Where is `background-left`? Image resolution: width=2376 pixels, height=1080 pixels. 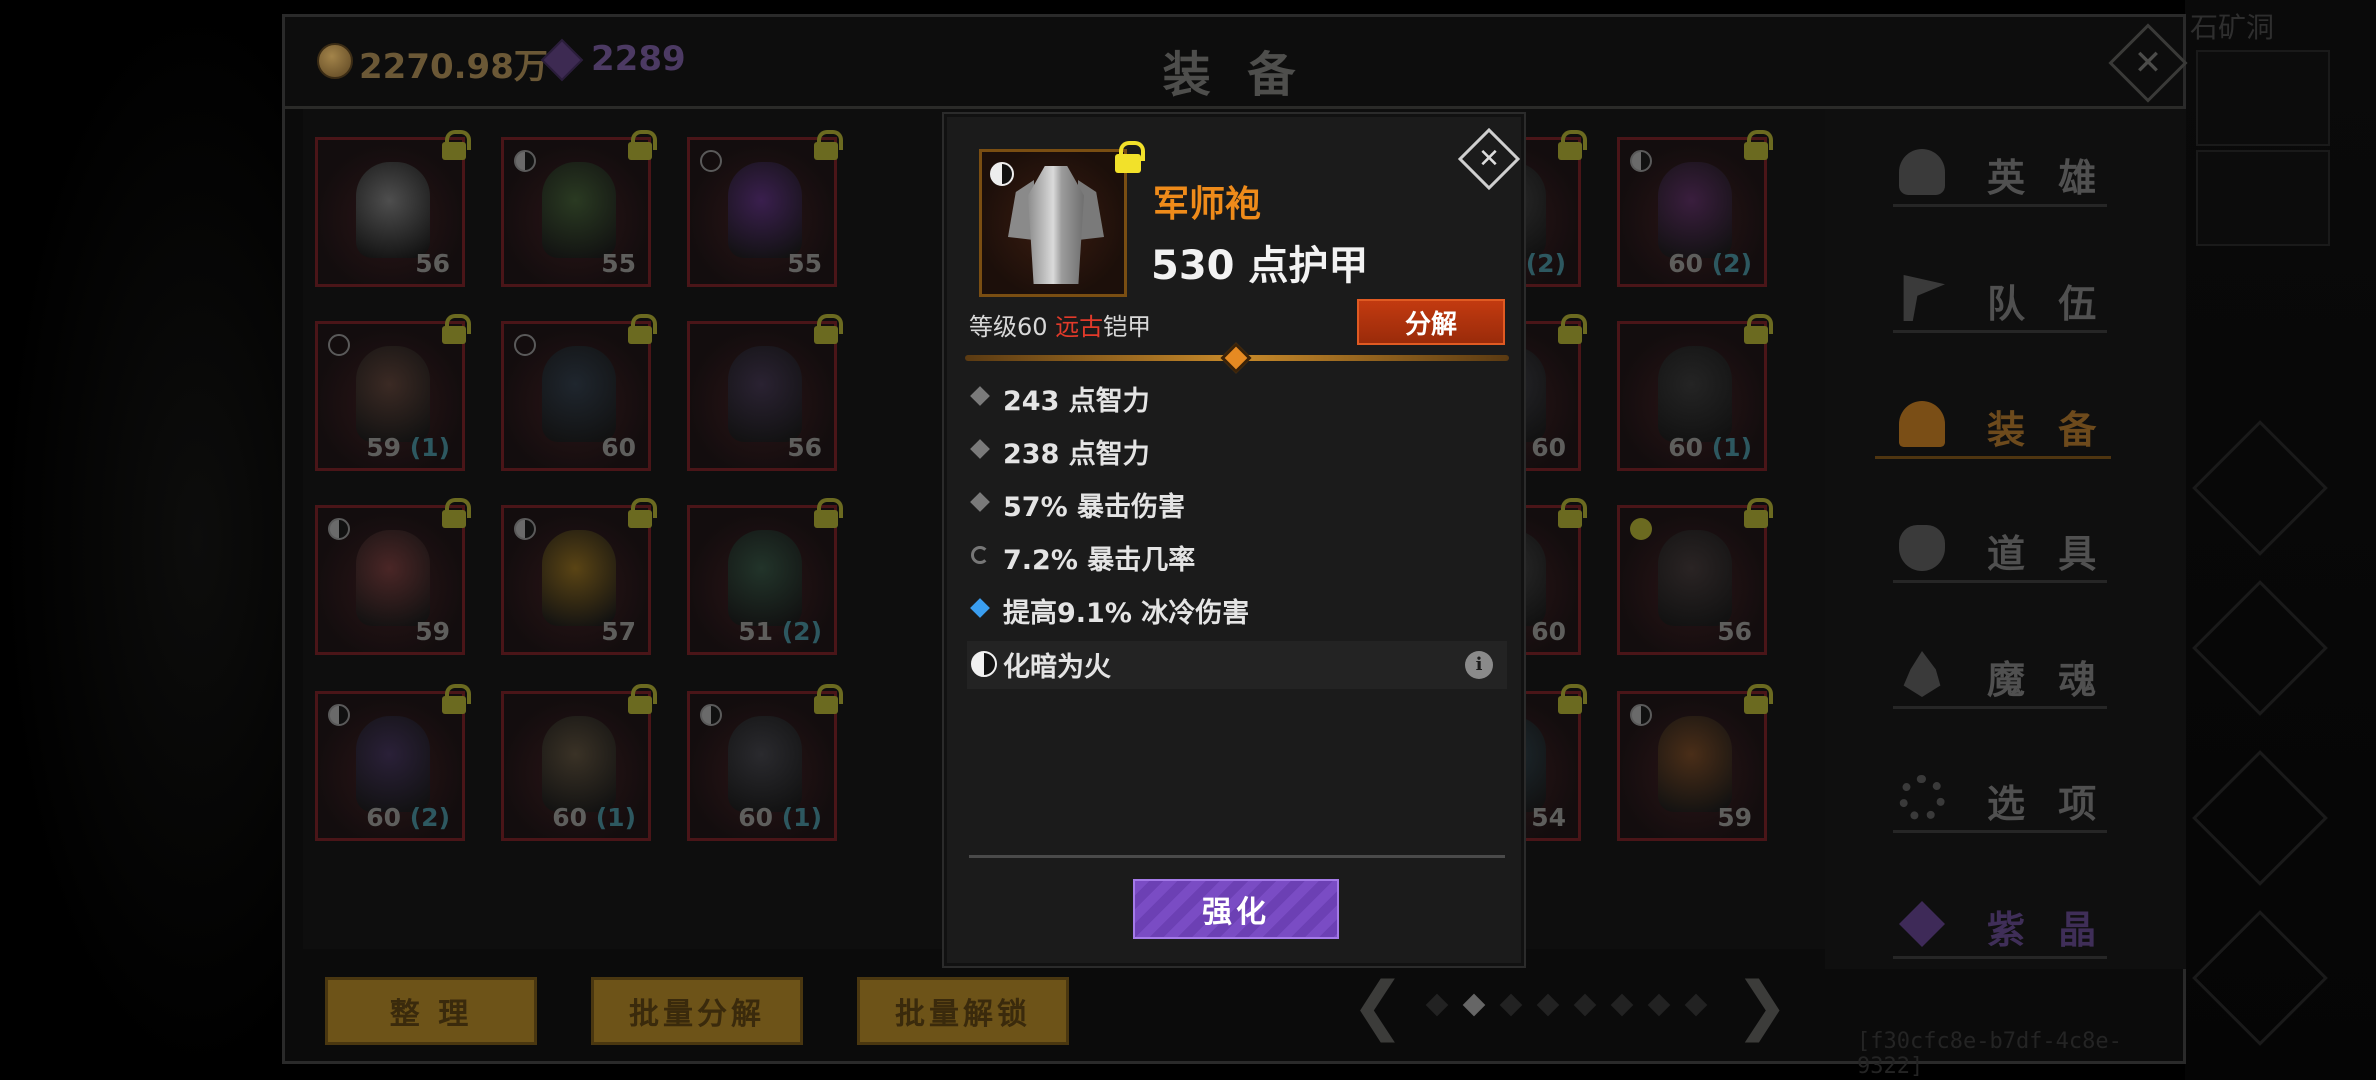
background-left is located at coordinates (141, 540).